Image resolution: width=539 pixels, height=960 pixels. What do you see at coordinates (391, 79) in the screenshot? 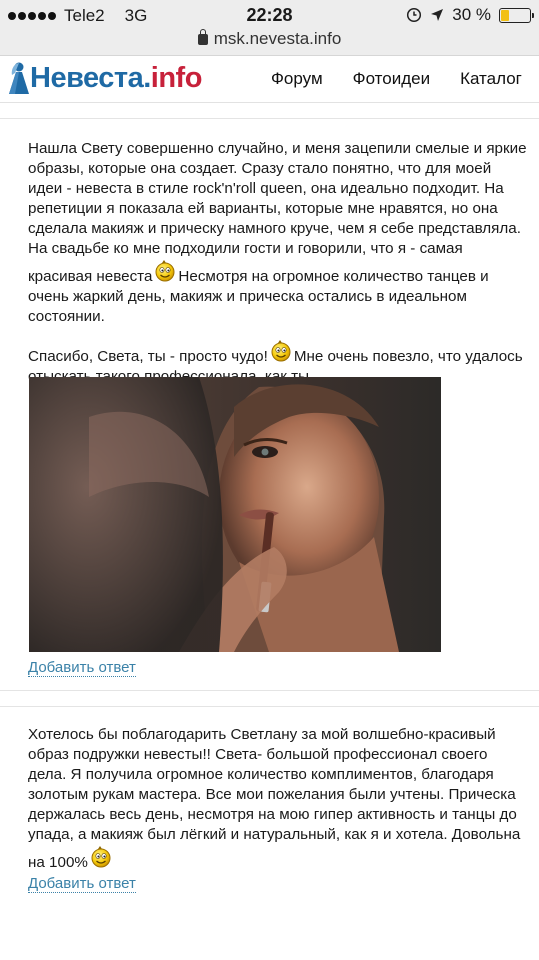
I see `nav-photo-ideas: Фотоидеи` at bounding box center [391, 79].